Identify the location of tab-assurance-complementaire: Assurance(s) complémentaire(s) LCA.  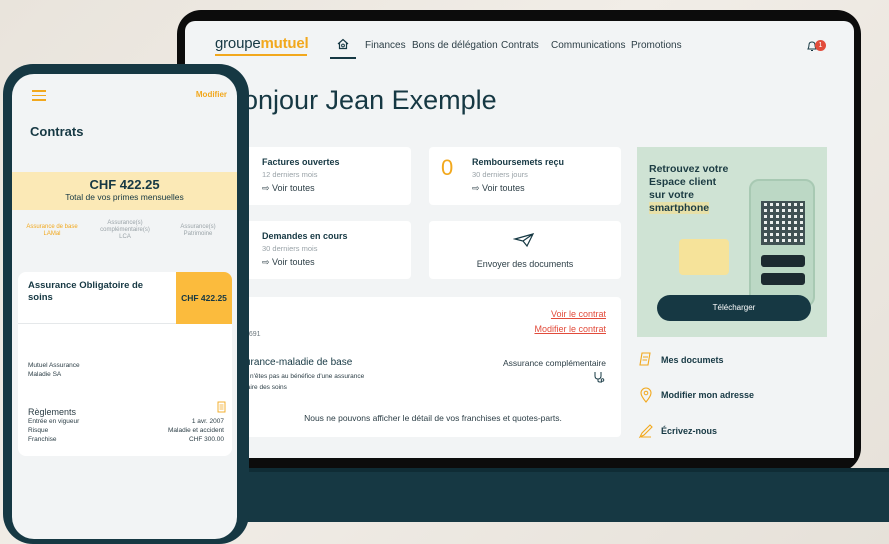
(125, 230).